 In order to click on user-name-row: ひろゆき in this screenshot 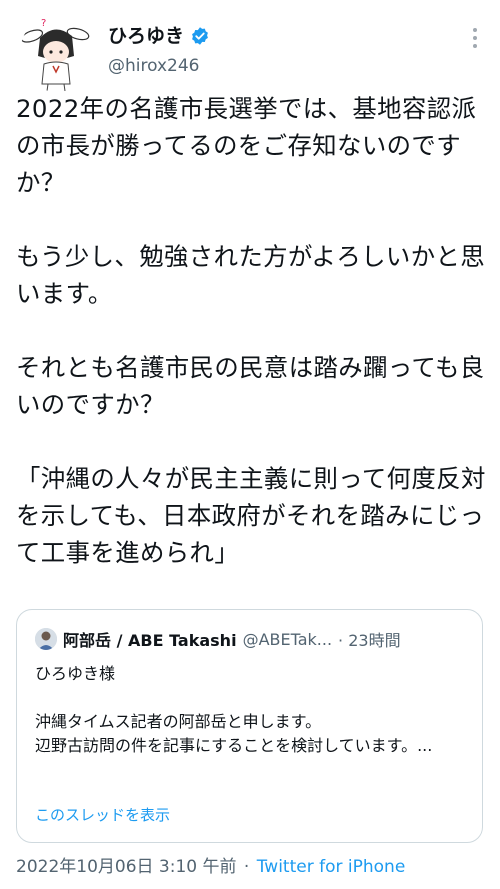, I will do `click(159, 36)`.